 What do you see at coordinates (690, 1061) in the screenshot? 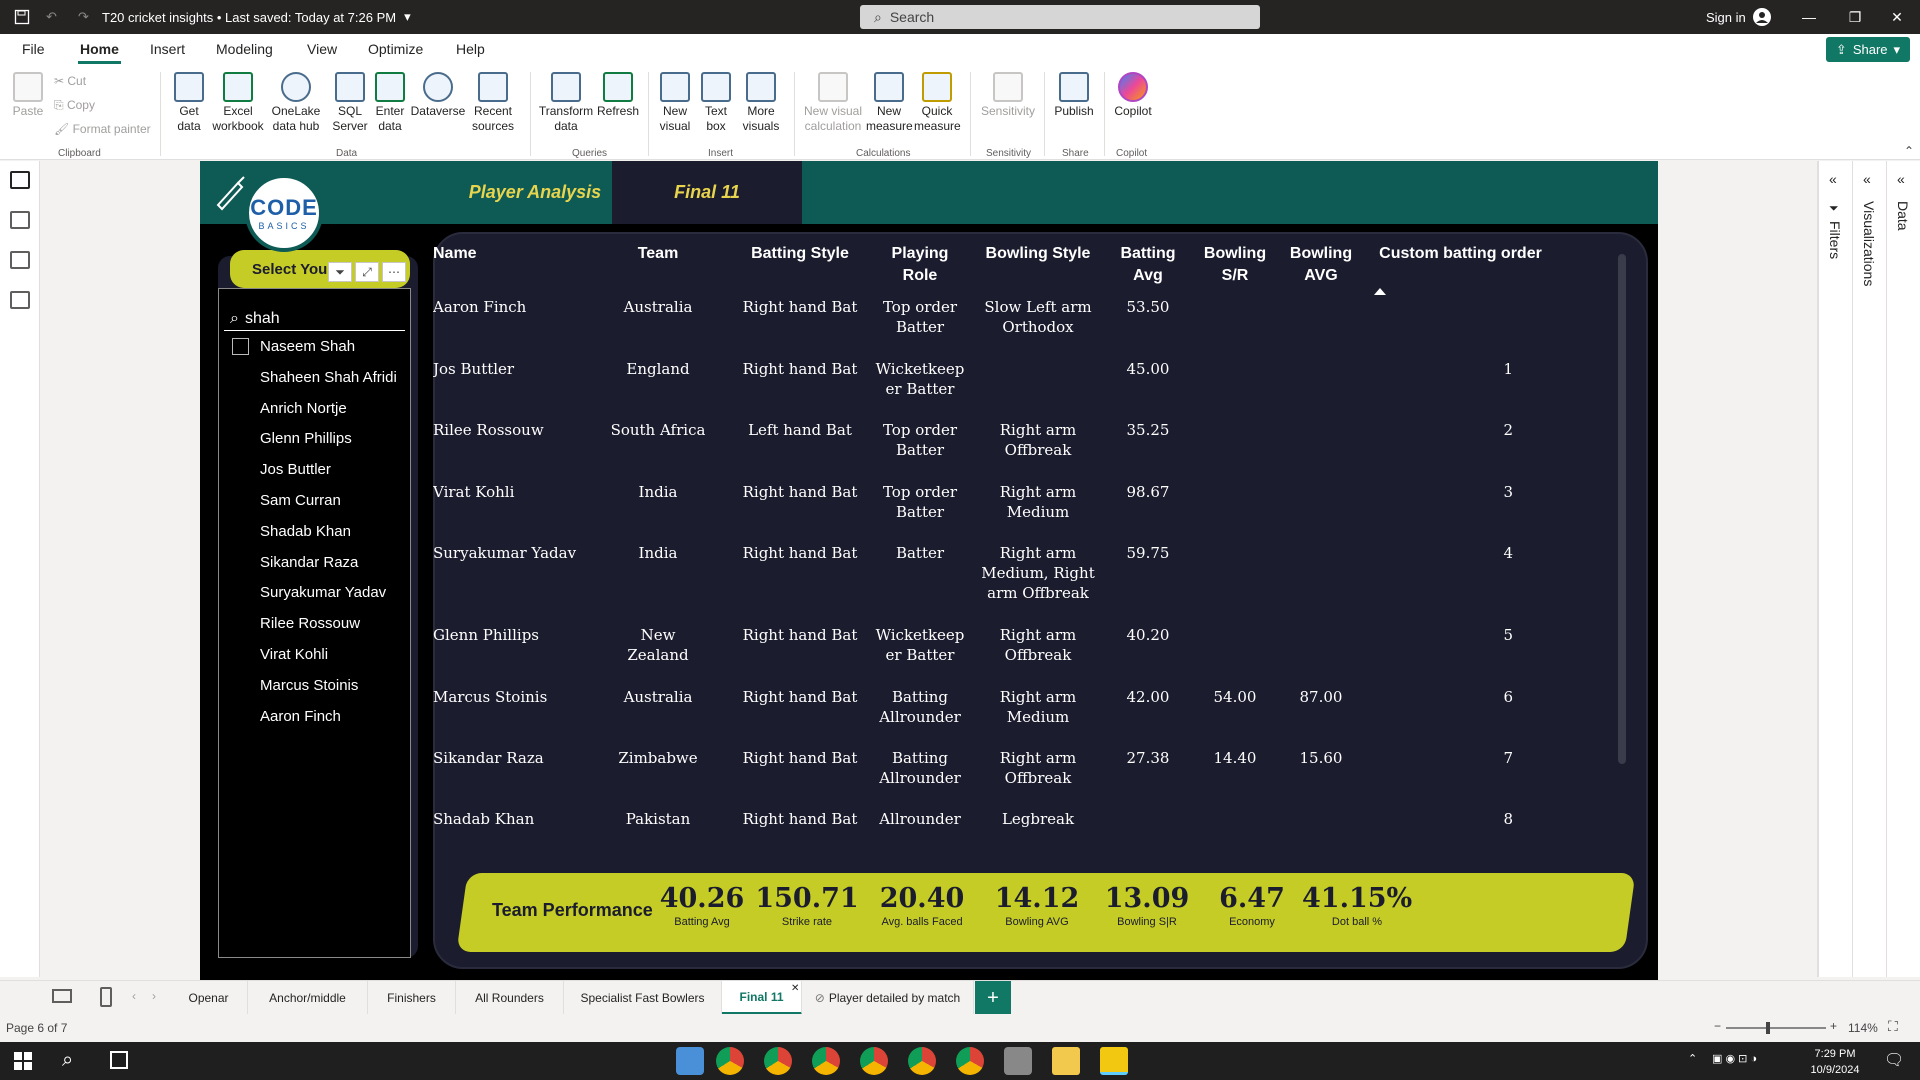
I see `app-icon` at bounding box center [690, 1061].